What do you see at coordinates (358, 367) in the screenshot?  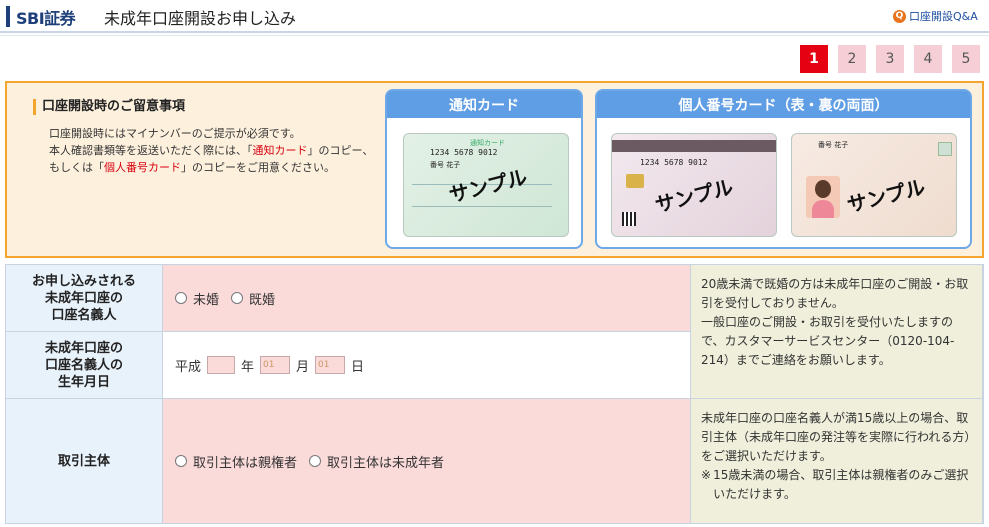 I see `day-unit: 日` at bounding box center [358, 367].